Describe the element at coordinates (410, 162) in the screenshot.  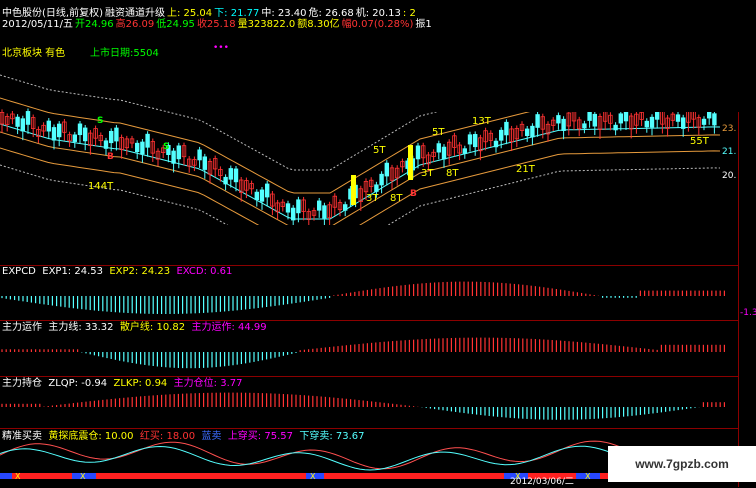
I see `yellow-candle` at that location.